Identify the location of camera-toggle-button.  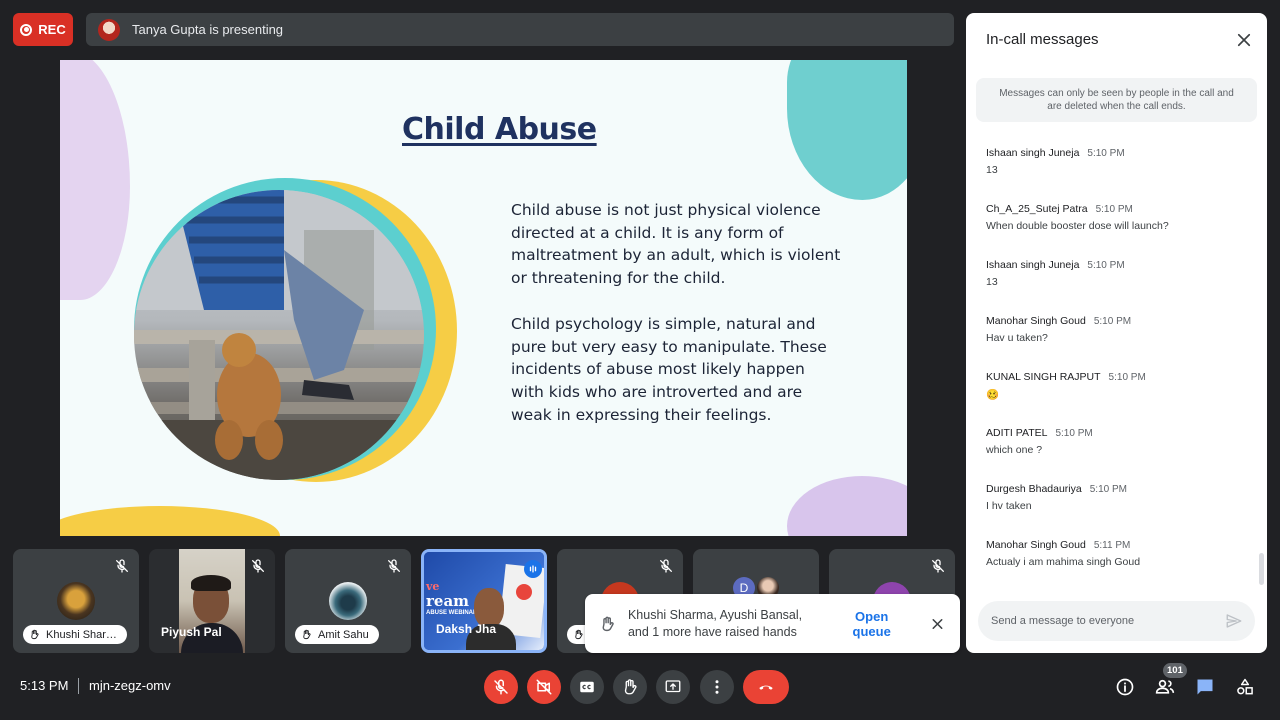
(544, 687).